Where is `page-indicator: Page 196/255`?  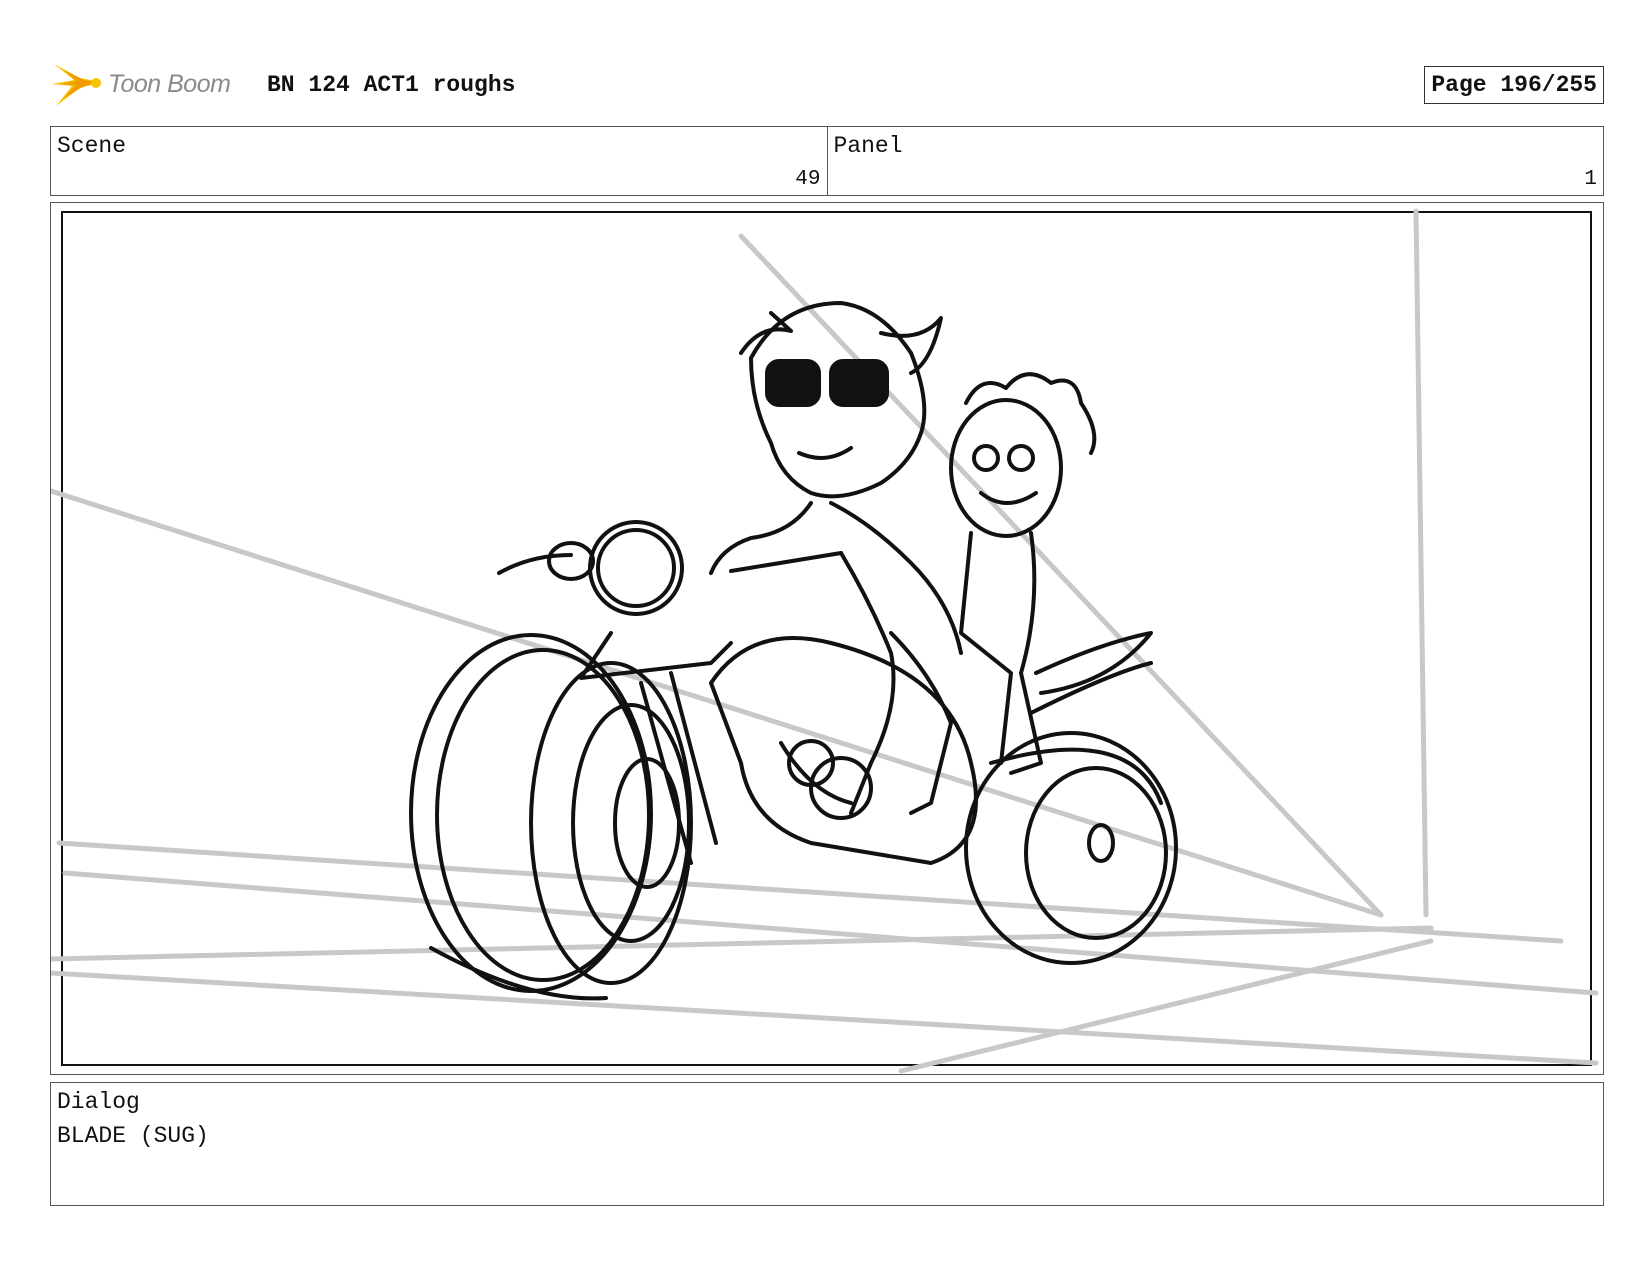
page-indicator: Page 196/255 is located at coordinates (1514, 85).